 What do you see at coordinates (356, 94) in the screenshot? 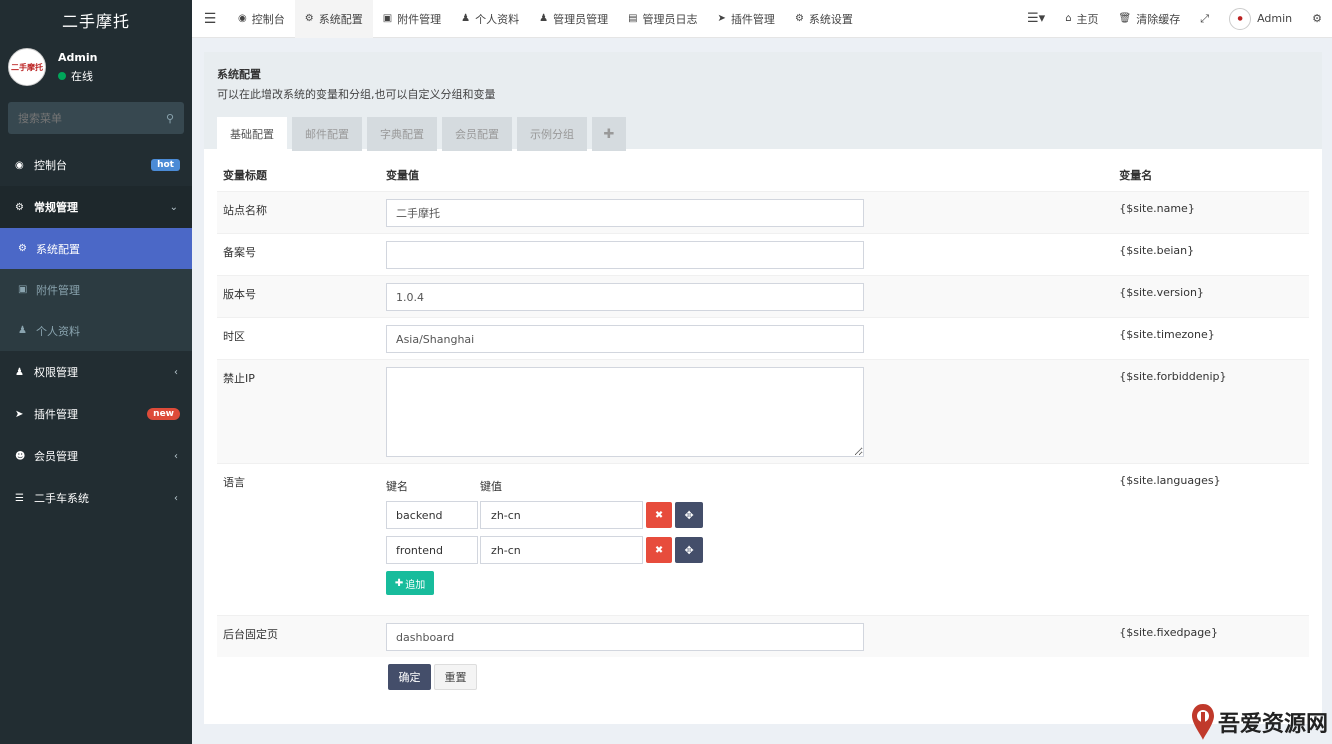
I see `page-description: 可以在此增改系统的变量和分组,也可以自定义分组和变量` at bounding box center [356, 94].